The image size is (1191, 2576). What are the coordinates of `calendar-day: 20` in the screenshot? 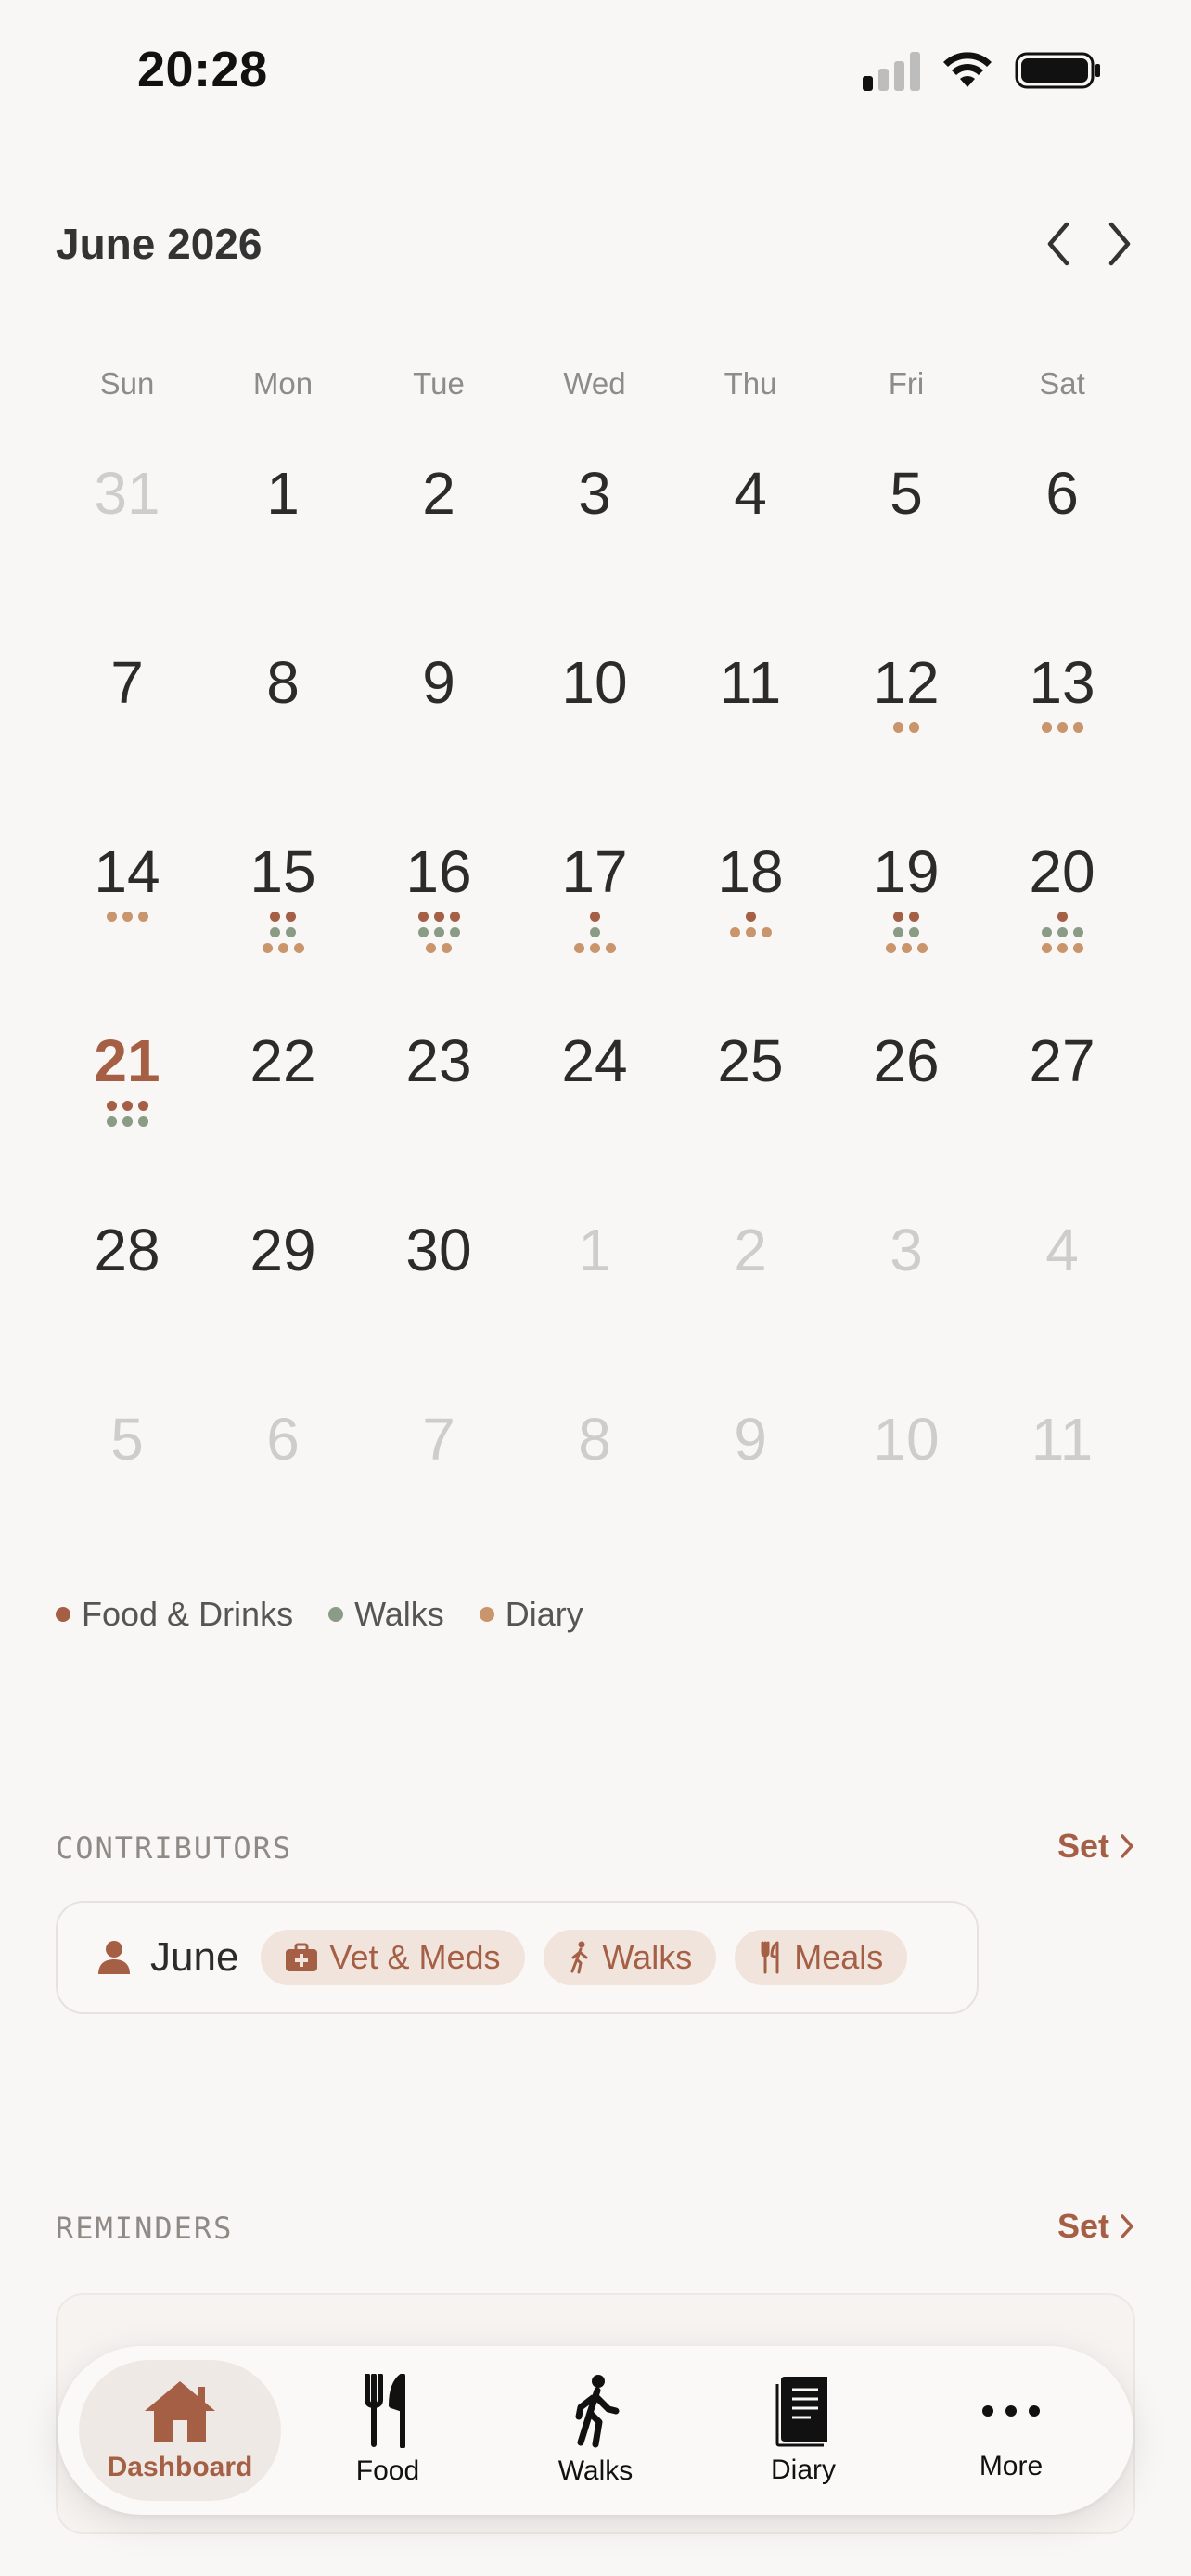 It's located at (1062, 923).